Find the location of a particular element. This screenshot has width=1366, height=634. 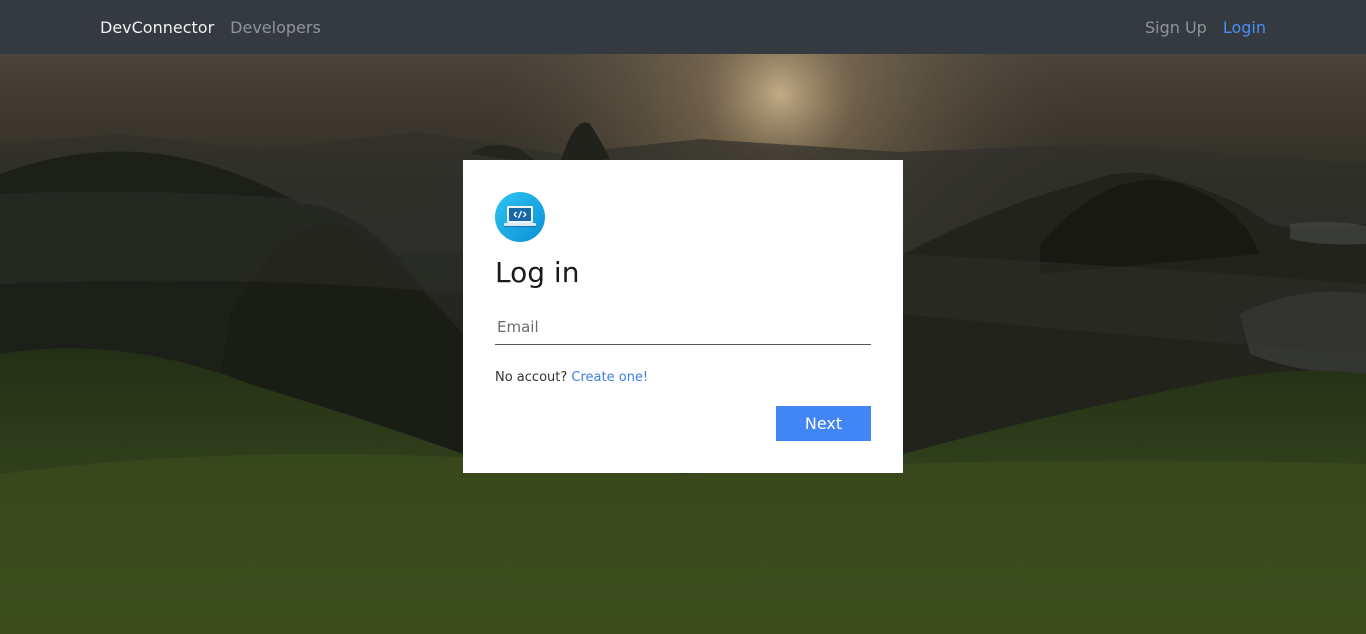

login-title: Log in is located at coordinates (537, 272).